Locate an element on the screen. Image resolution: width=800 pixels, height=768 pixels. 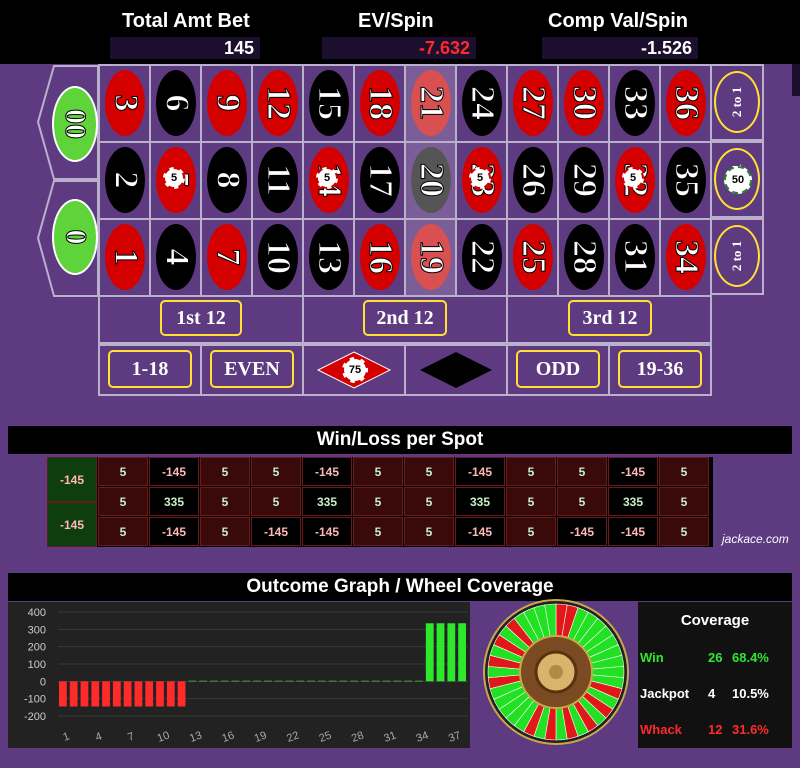
number-label: 29 is located at coordinates (585, 180).